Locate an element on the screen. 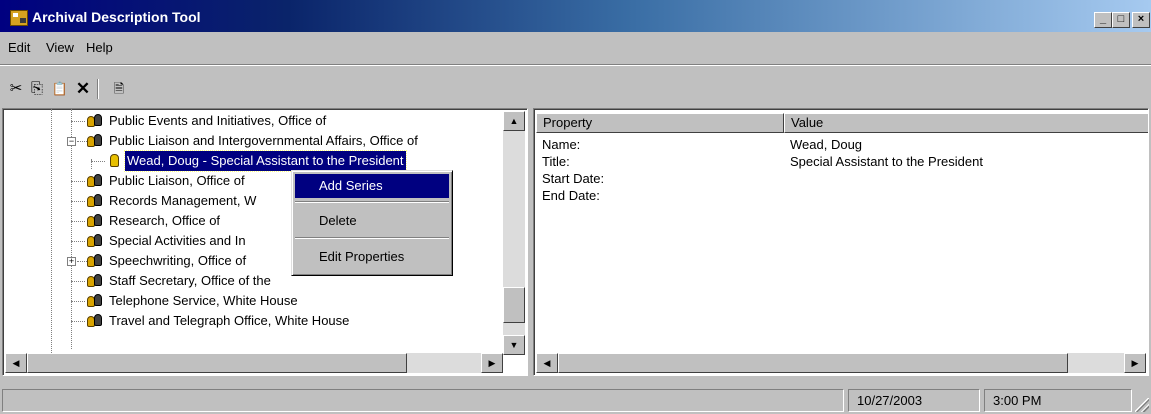 The width and height of the screenshot is (1151, 414). column-header-property: Property is located at coordinates (660, 123).